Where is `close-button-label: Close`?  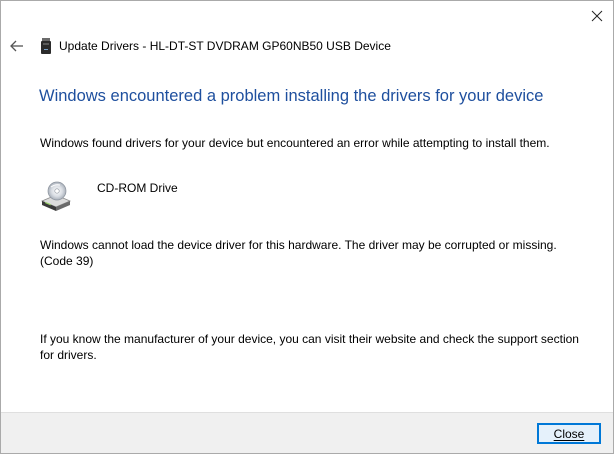
close-button-label: Close is located at coordinates (569, 433).